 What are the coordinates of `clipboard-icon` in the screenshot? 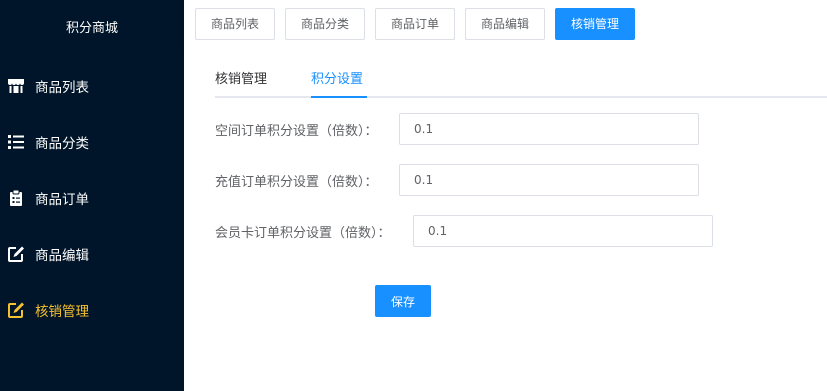 It's located at (16, 198).